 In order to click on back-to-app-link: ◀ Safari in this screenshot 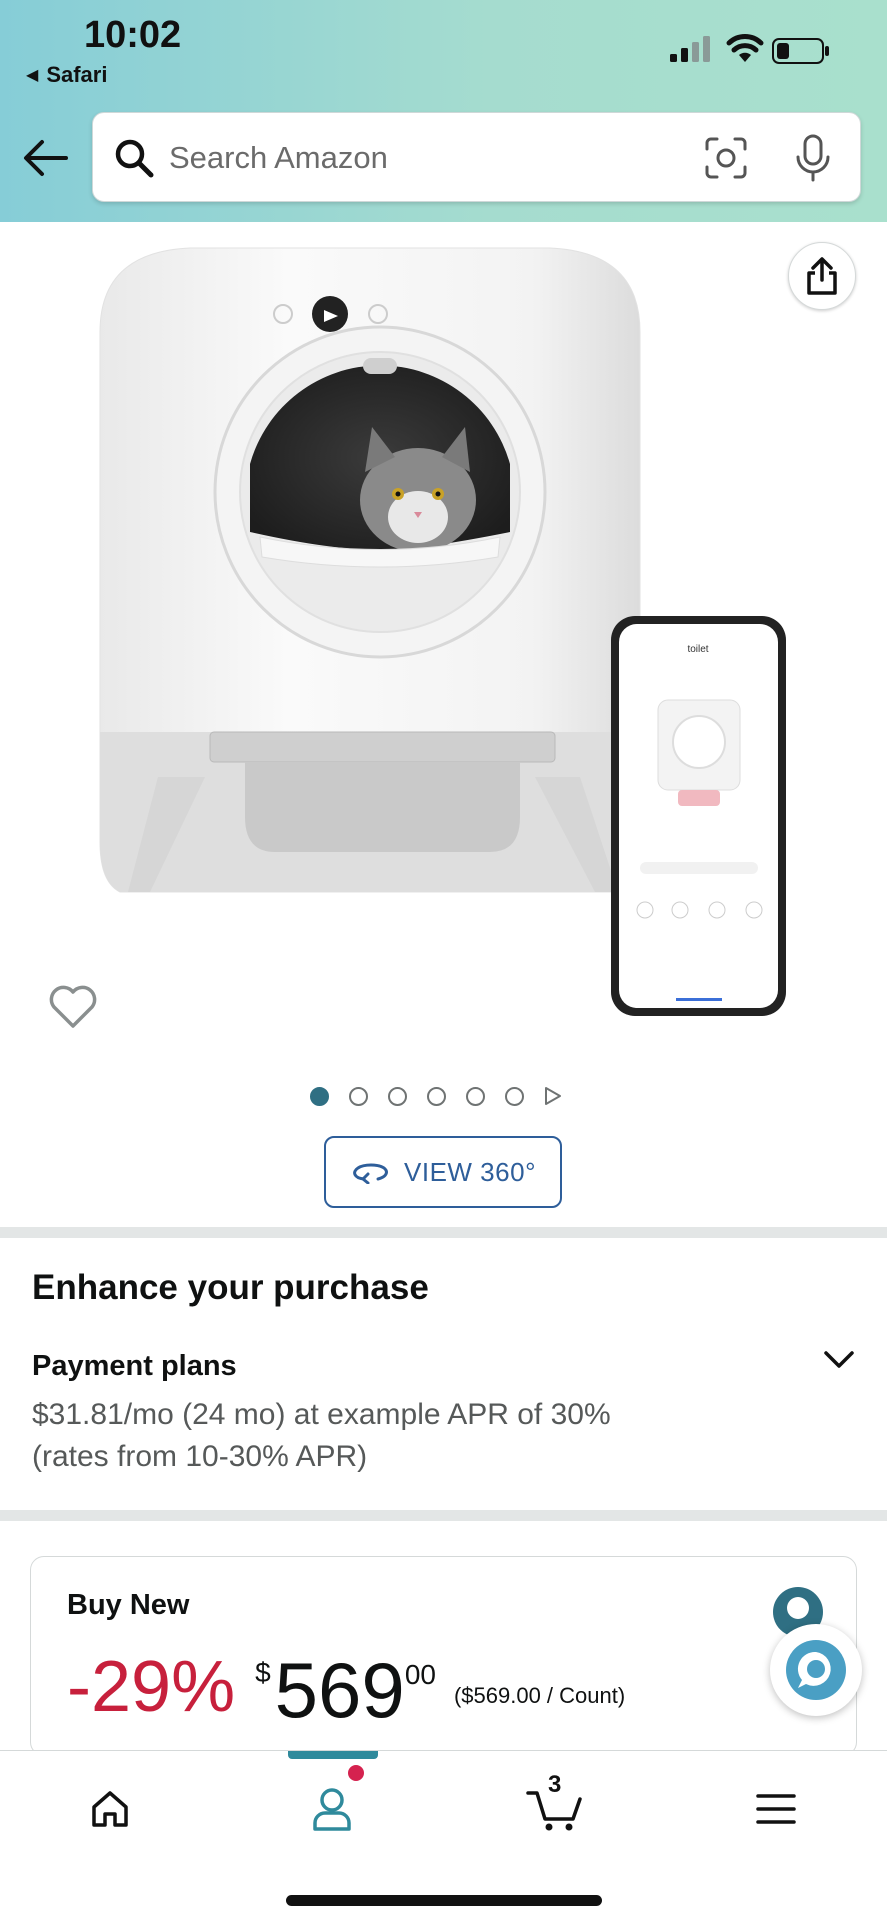, I will do `click(66, 75)`.